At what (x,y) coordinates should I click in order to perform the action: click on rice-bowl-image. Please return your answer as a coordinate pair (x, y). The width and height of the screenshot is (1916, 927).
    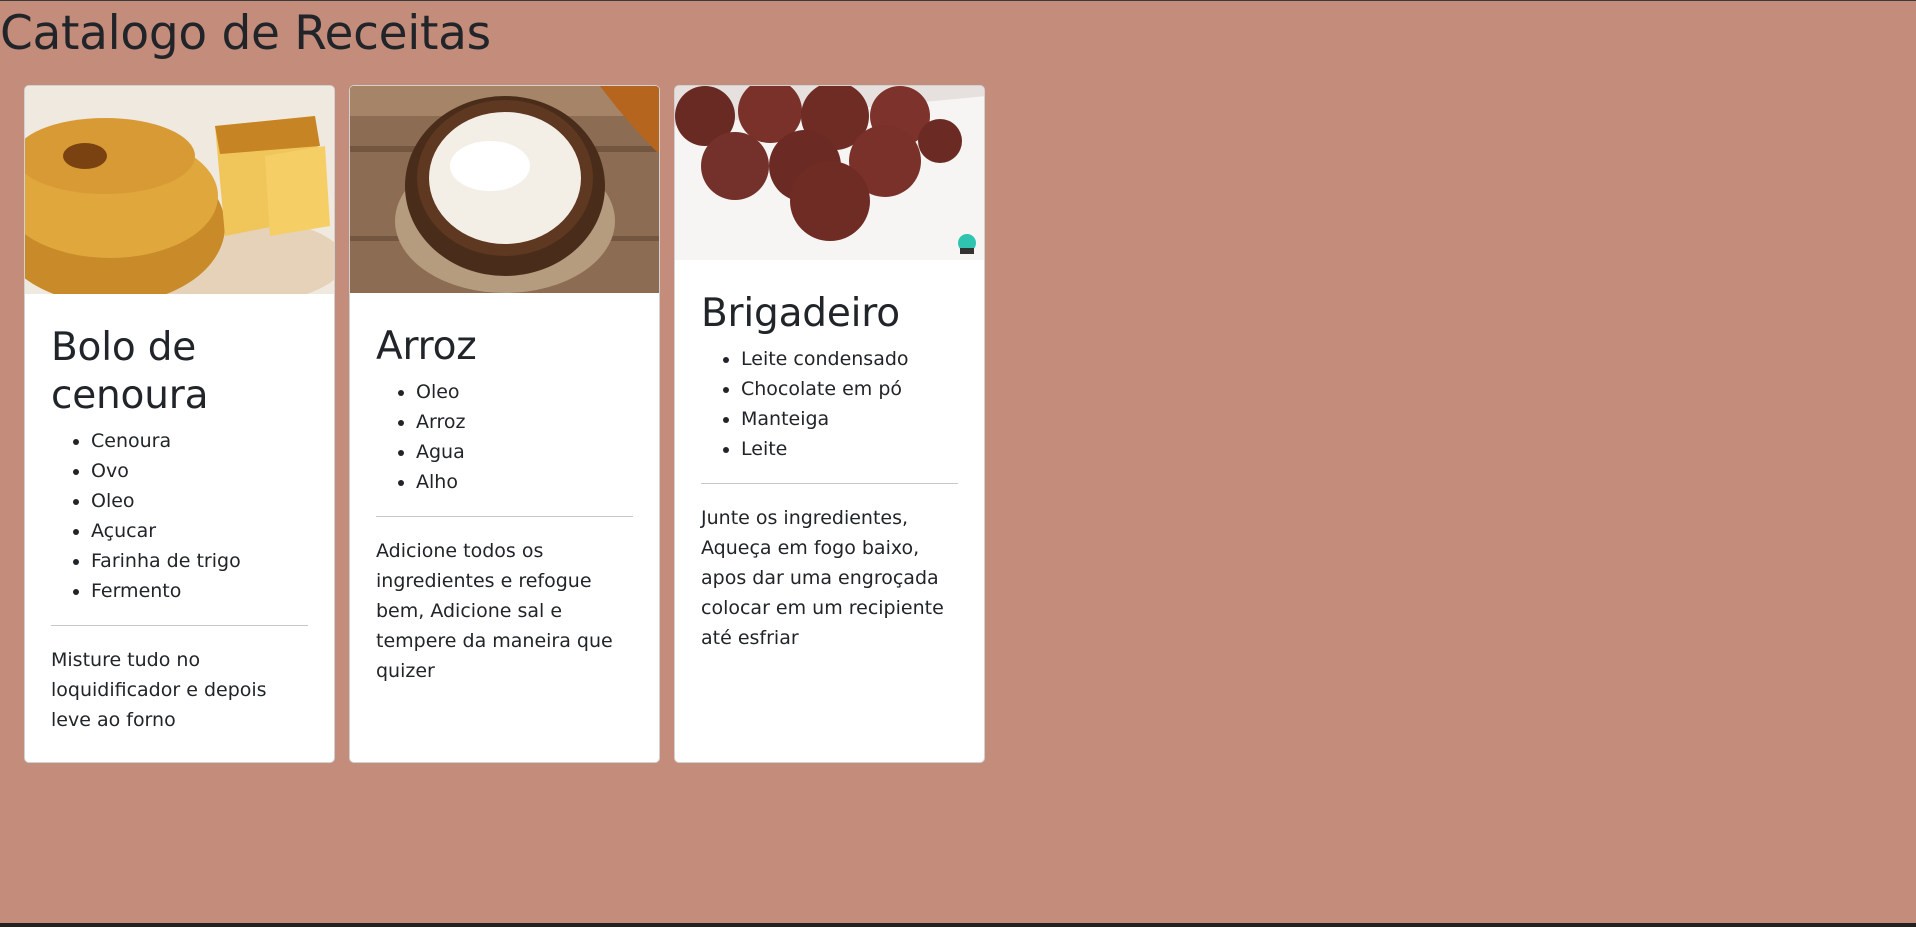
    Looking at the image, I should click on (504, 189).